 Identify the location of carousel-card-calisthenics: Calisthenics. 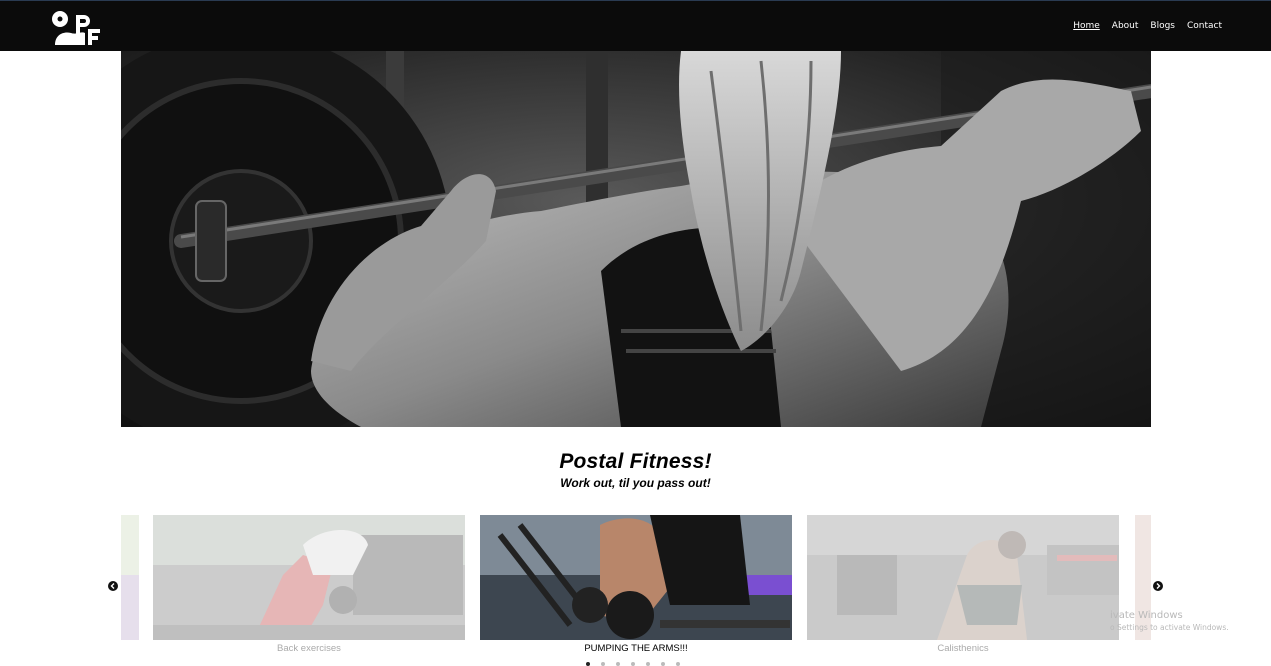
(963, 584).